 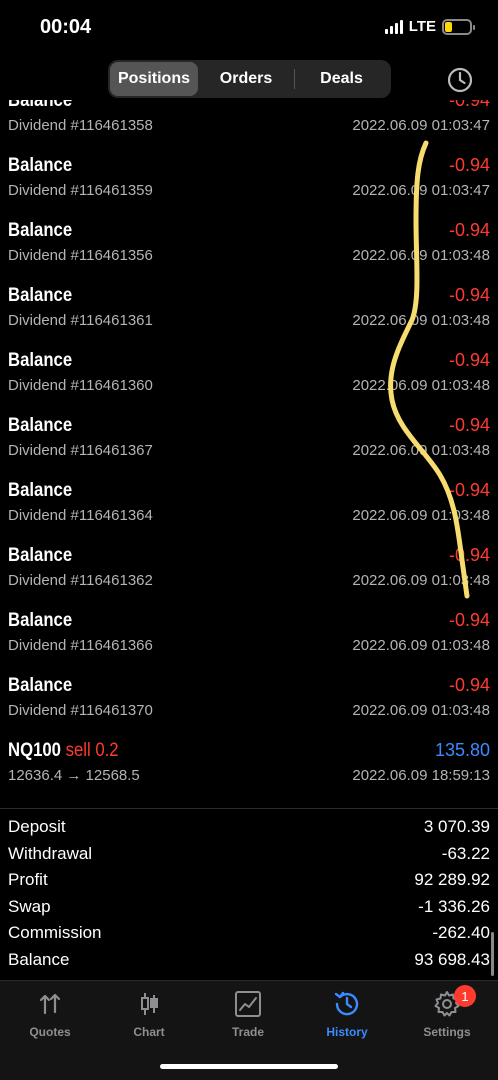 What do you see at coordinates (461, 933) in the screenshot?
I see `summary-value: -262.40` at bounding box center [461, 933].